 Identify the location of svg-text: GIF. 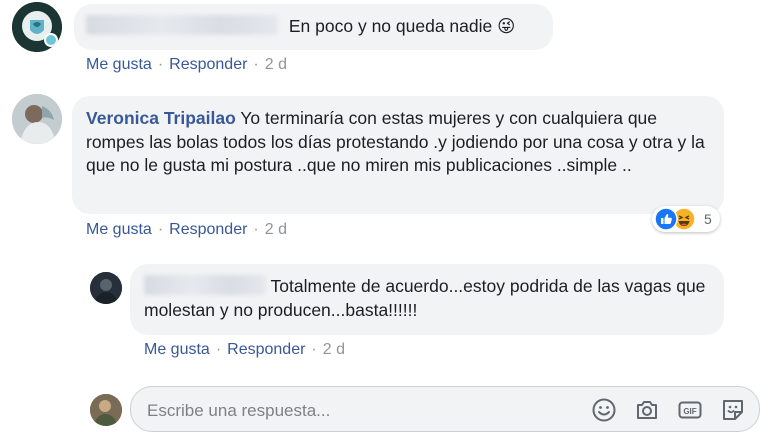
(689, 411).